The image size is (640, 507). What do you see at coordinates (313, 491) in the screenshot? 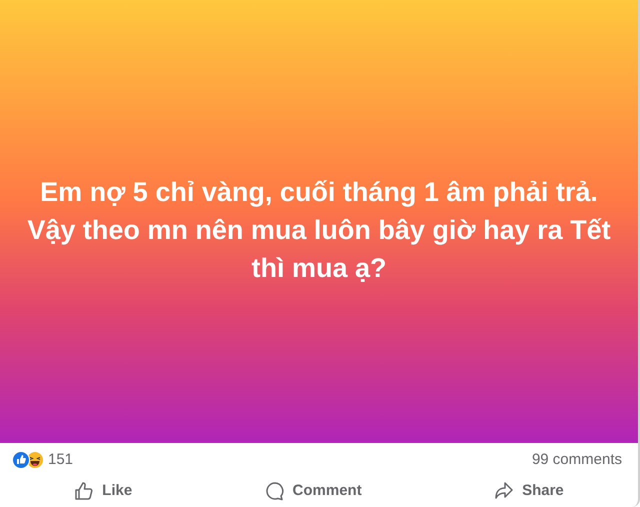
I see `comment-button: Comment` at bounding box center [313, 491].